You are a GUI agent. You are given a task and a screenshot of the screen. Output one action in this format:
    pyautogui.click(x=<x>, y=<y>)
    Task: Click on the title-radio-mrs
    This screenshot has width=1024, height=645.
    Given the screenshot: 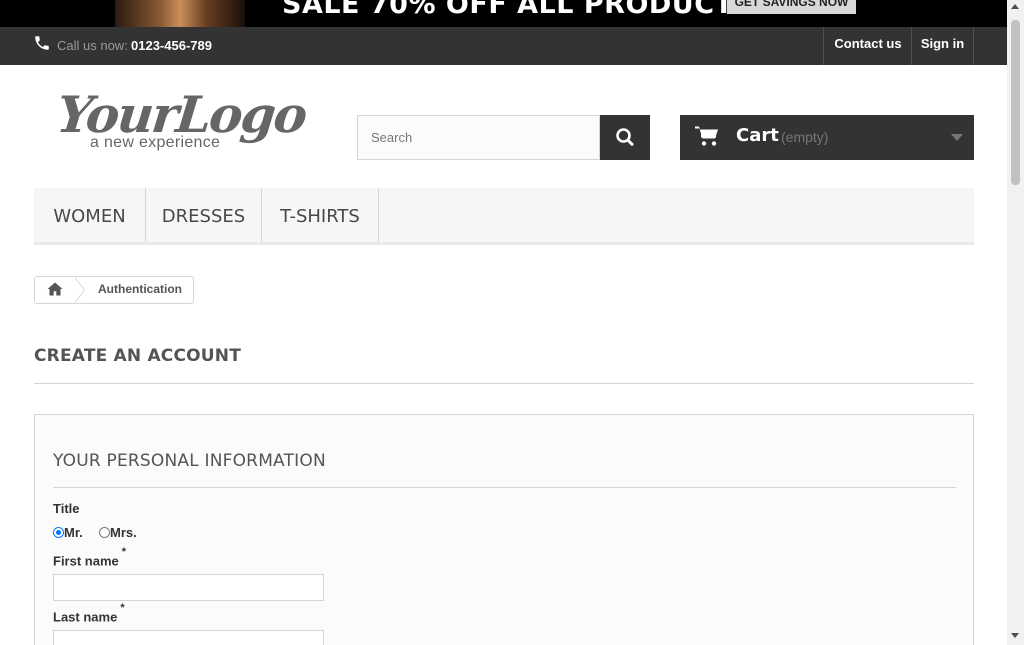 What is the action you would take?
    pyautogui.click(x=105, y=532)
    